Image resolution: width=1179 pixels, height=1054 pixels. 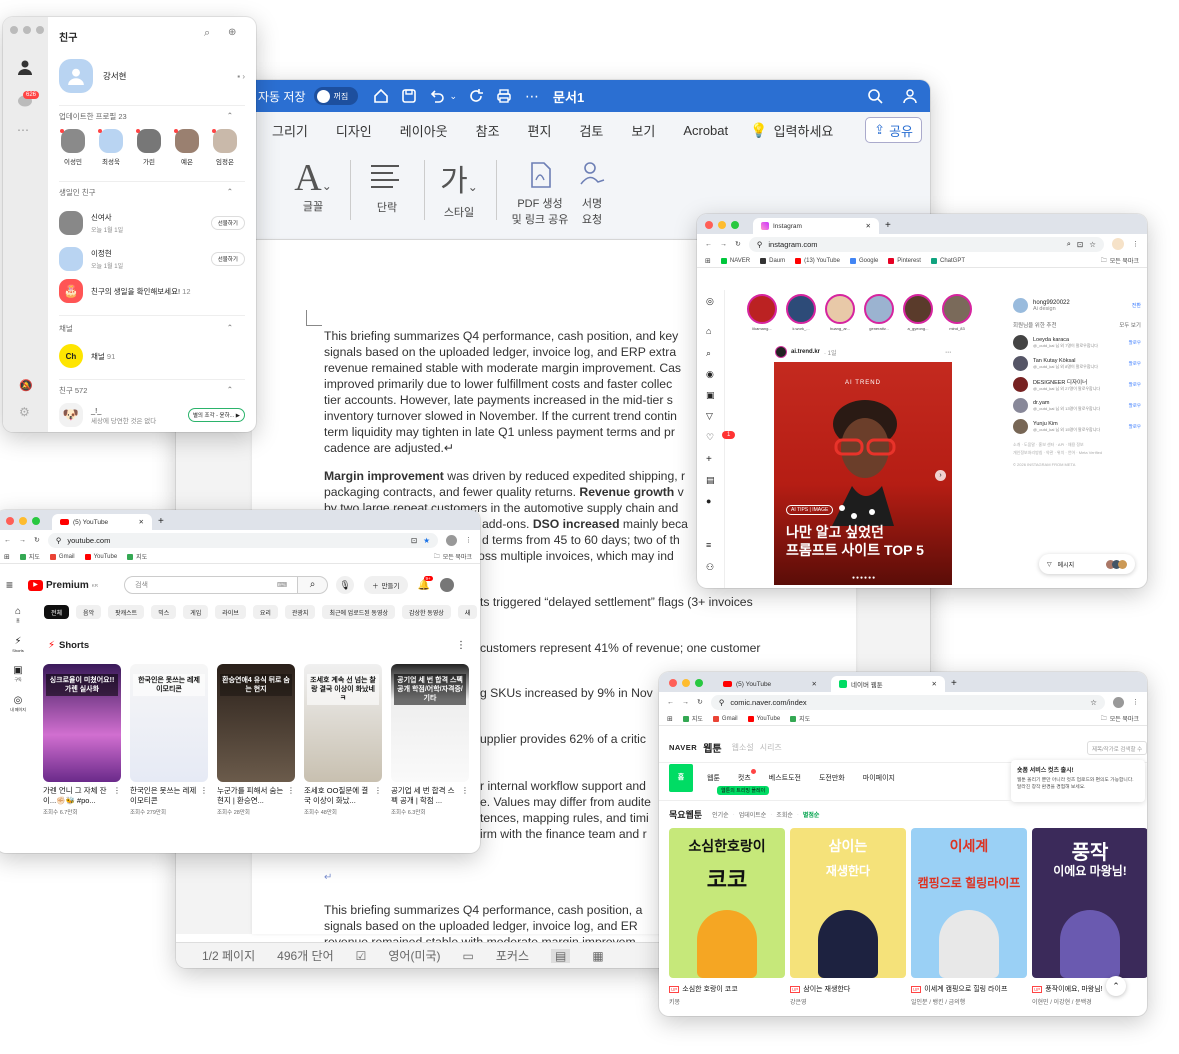 I want to click on chip: 요리, so click(x=265, y=612).